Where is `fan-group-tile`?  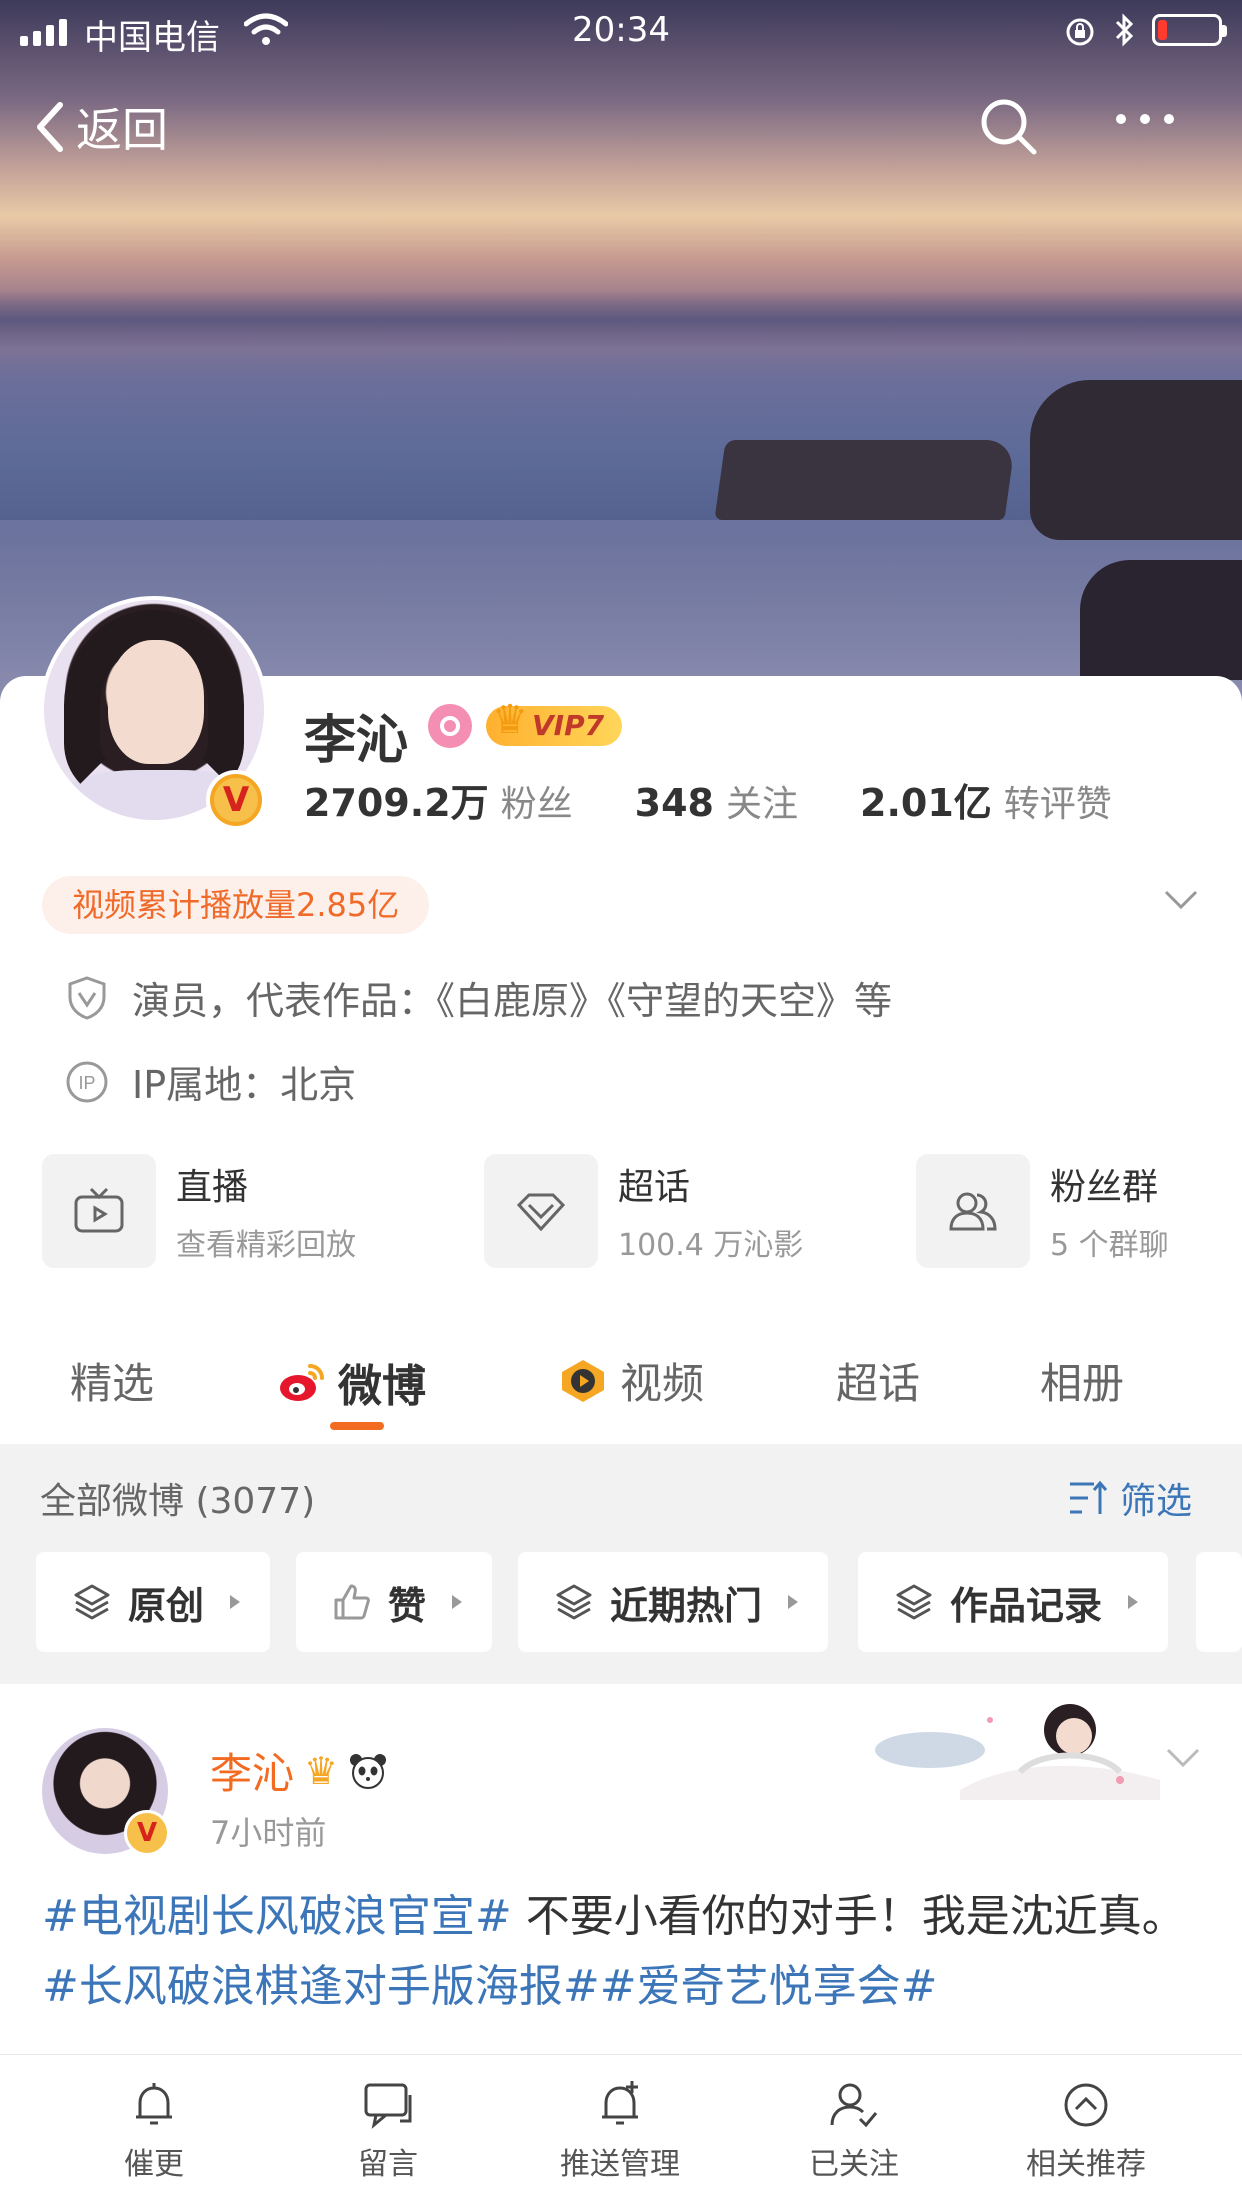
fan-group-tile is located at coordinates (973, 1211).